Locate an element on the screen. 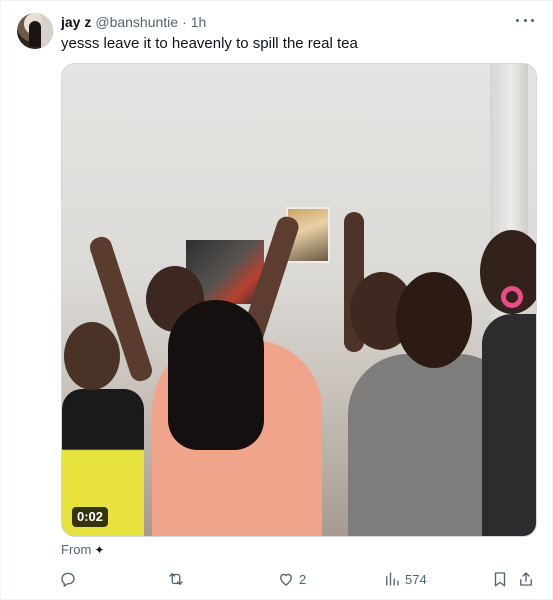  tweet-actions: 2 574 is located at coordinates (297, 579).